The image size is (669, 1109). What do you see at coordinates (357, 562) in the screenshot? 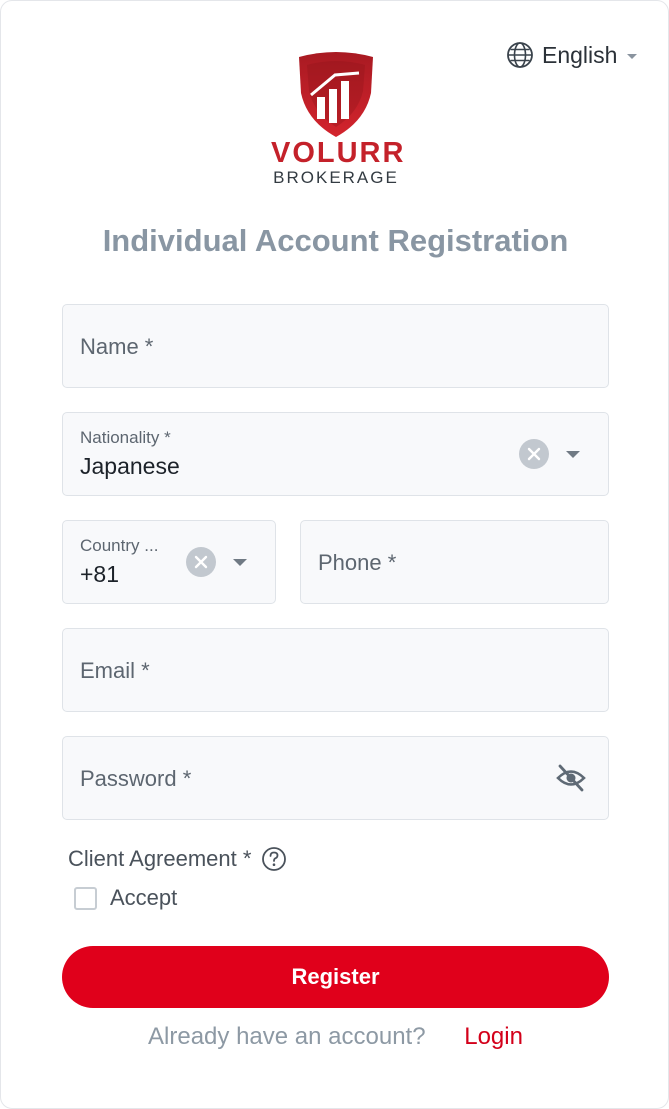
I see `phone-placeholder: Phone *` at bounding box center [357, 562].